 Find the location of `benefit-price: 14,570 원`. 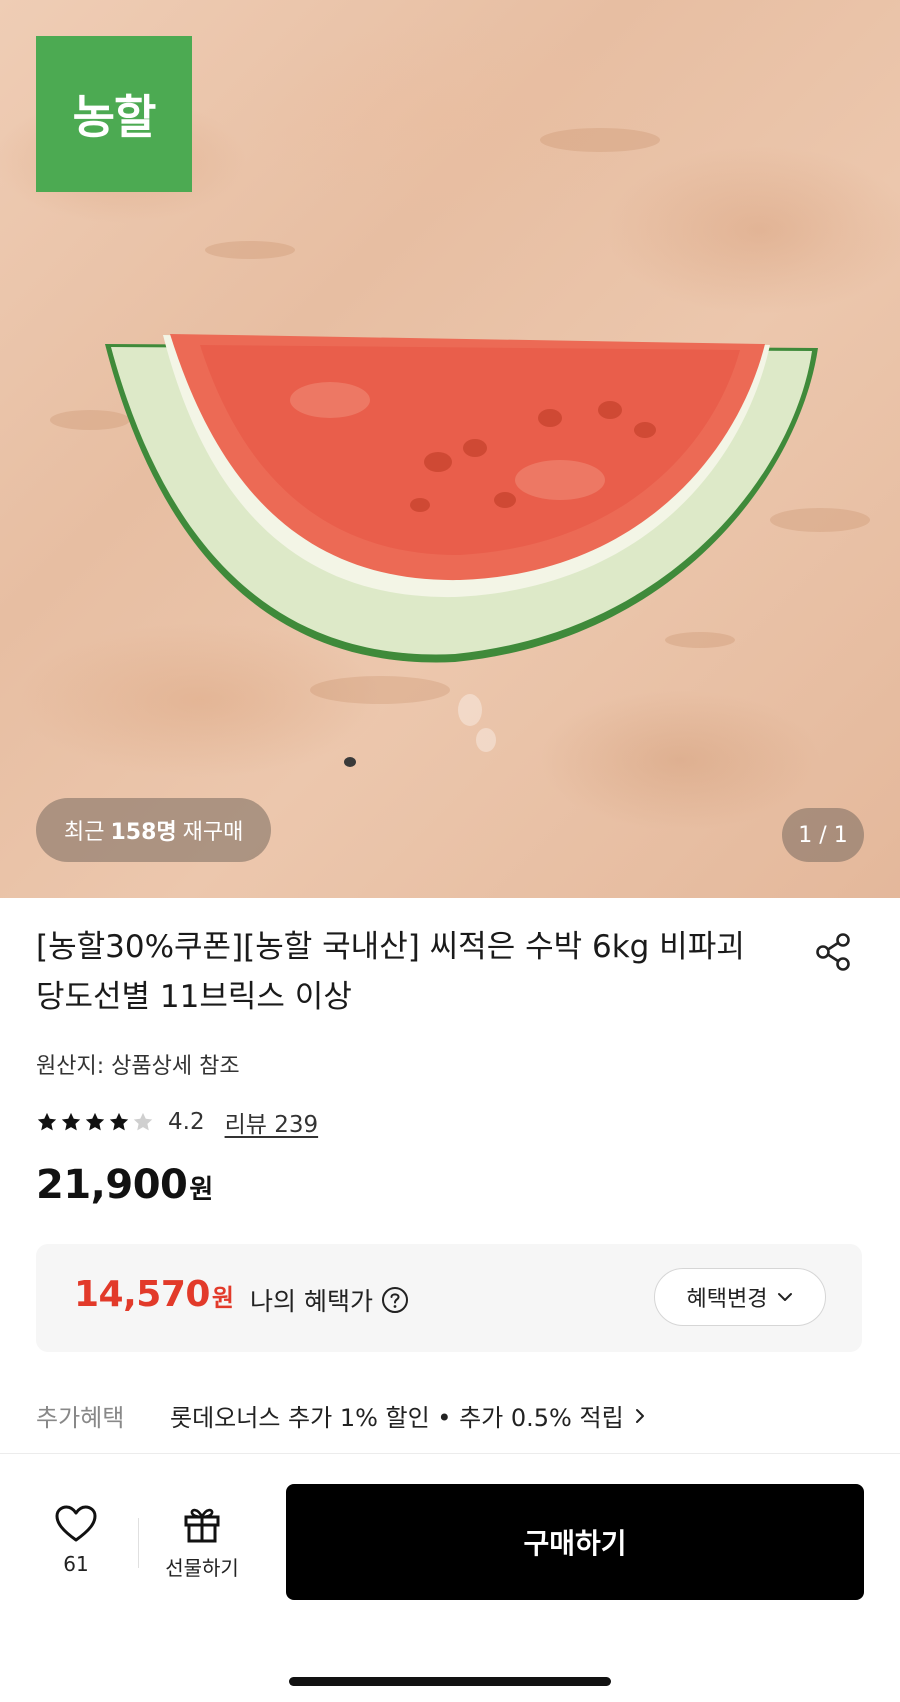

benefit-price: 14,570 원 is located at coordinates (154, 1294).